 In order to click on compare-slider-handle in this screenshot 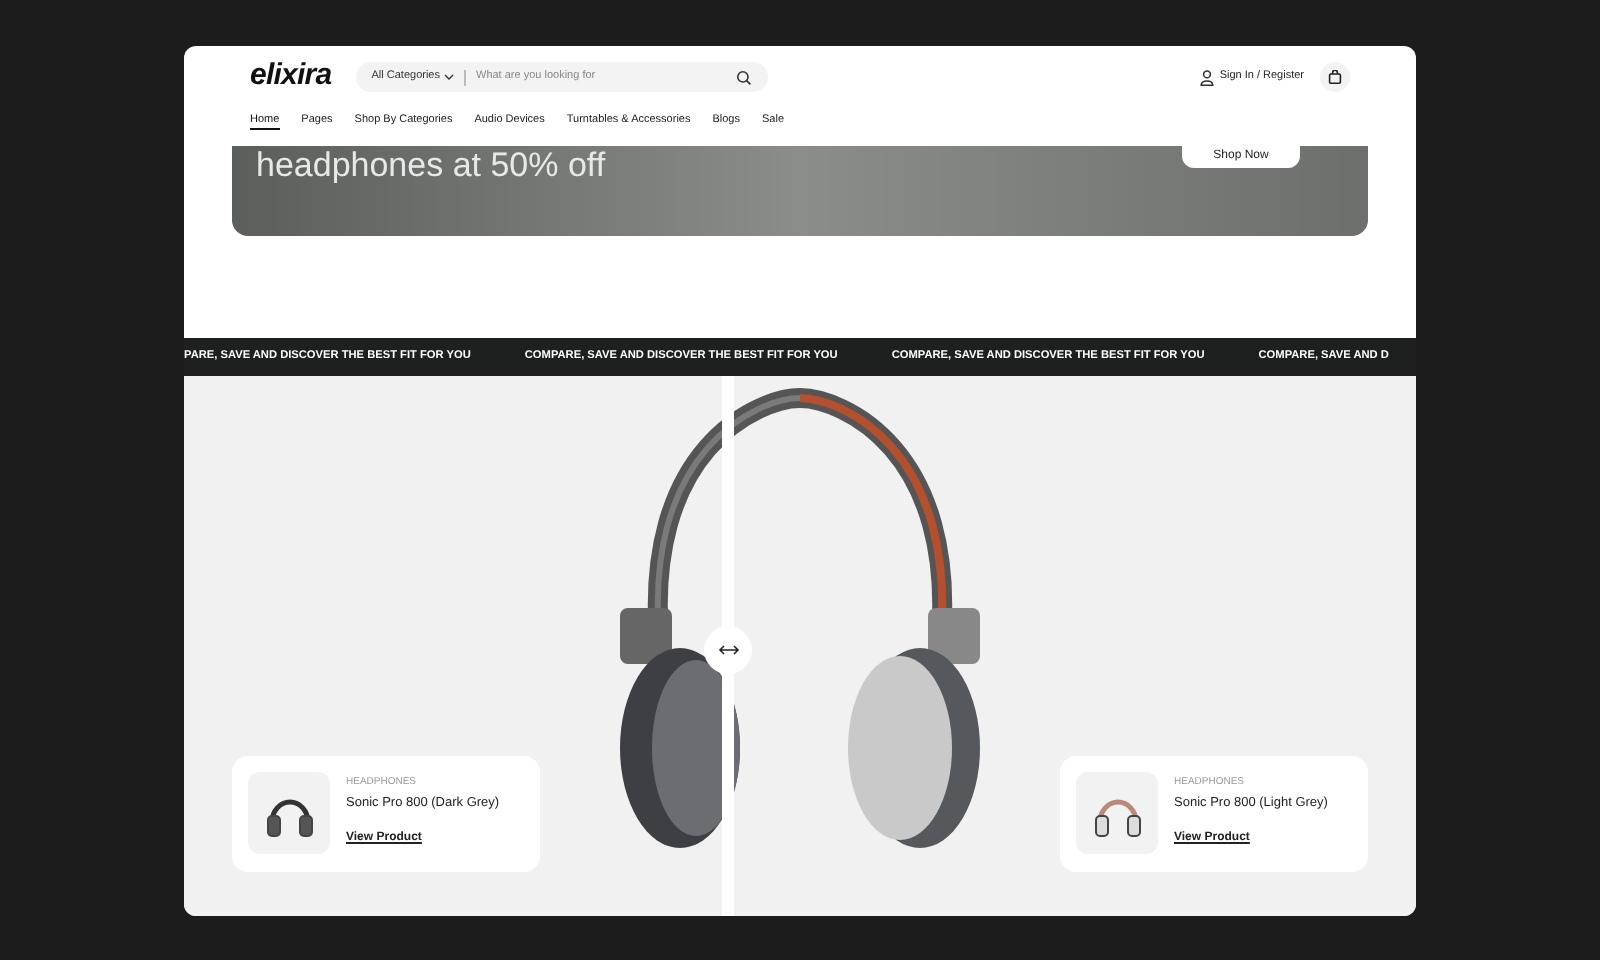, I will do `click(728, 649)`.